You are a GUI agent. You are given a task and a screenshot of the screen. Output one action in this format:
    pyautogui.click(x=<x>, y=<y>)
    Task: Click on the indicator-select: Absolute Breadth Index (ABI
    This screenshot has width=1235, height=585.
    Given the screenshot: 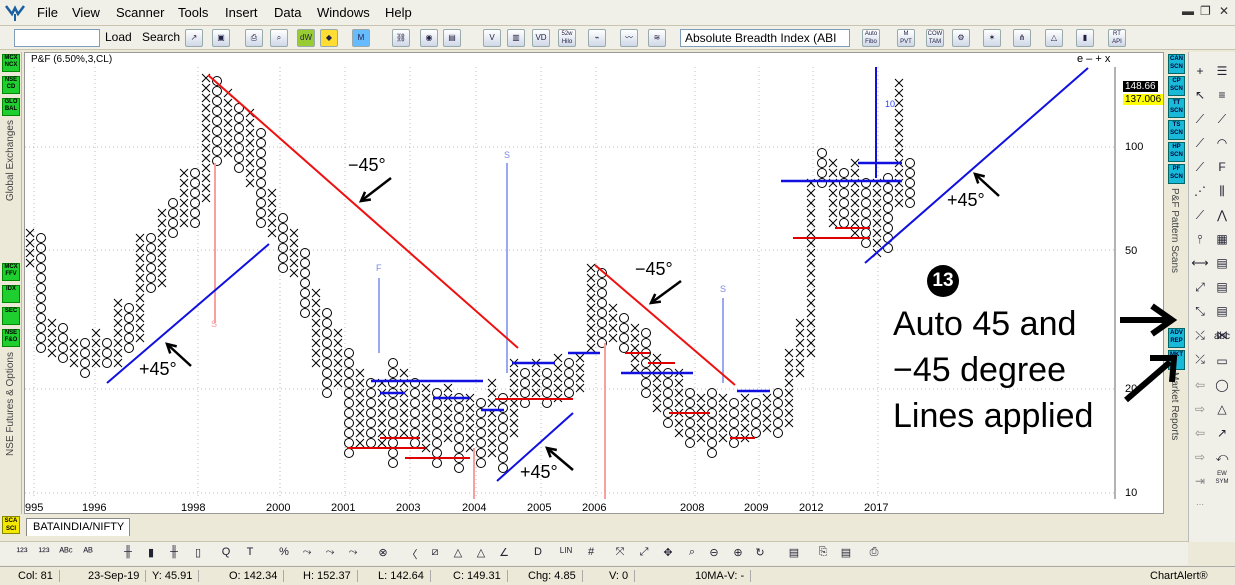 What is the action you would take?
    pyautogui.click(x=765, y=38)
    